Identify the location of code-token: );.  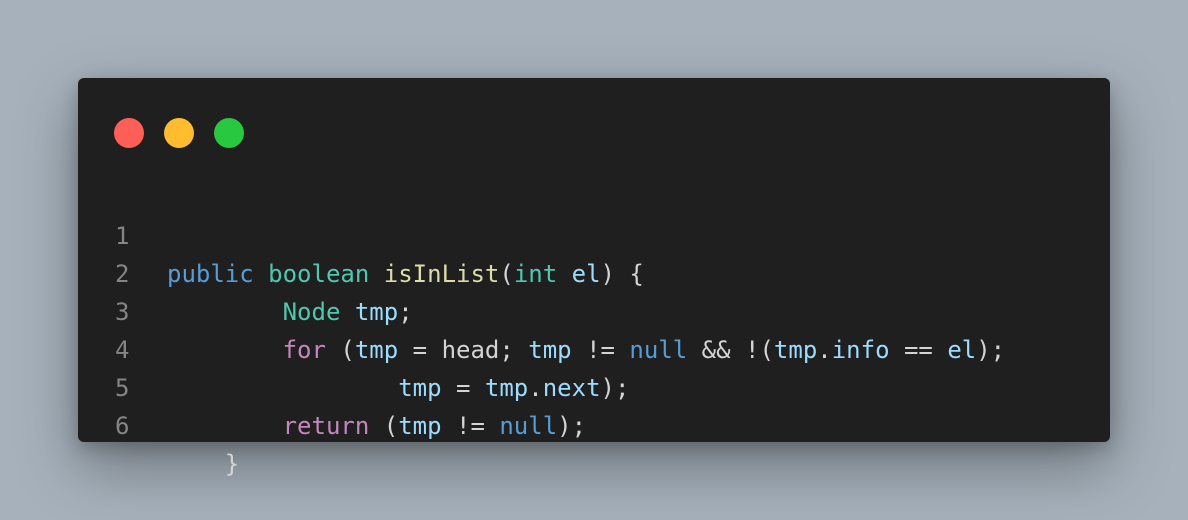
(572, 426).